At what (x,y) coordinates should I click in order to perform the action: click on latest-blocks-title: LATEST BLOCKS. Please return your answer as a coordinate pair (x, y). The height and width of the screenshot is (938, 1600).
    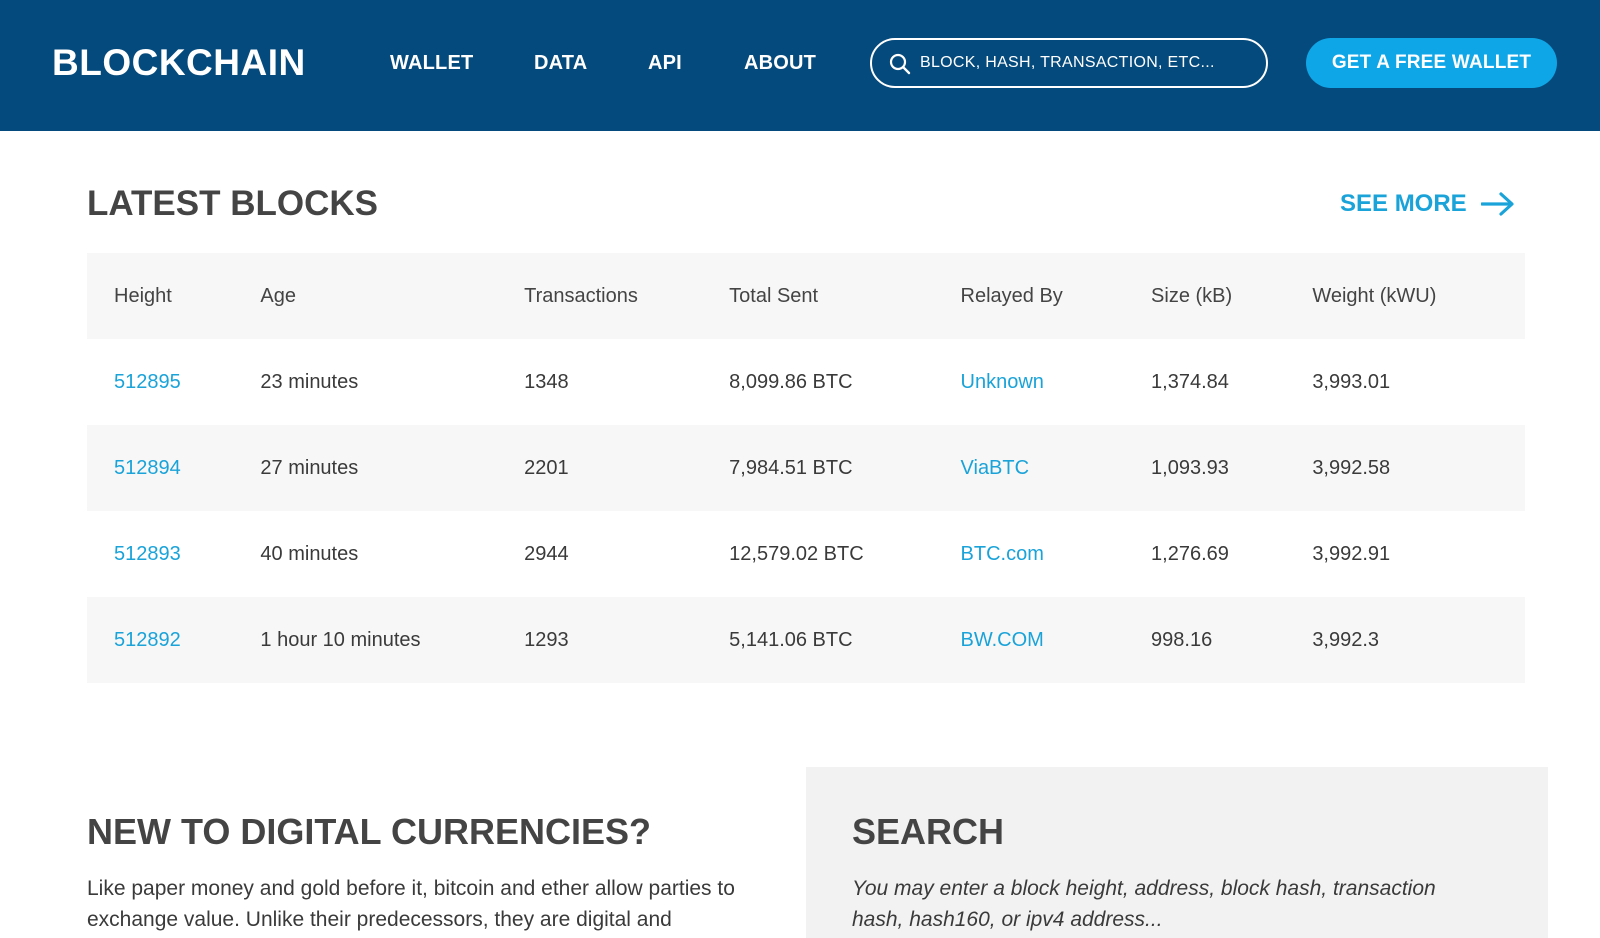
    Looking at the image, I should click on (233, 203).